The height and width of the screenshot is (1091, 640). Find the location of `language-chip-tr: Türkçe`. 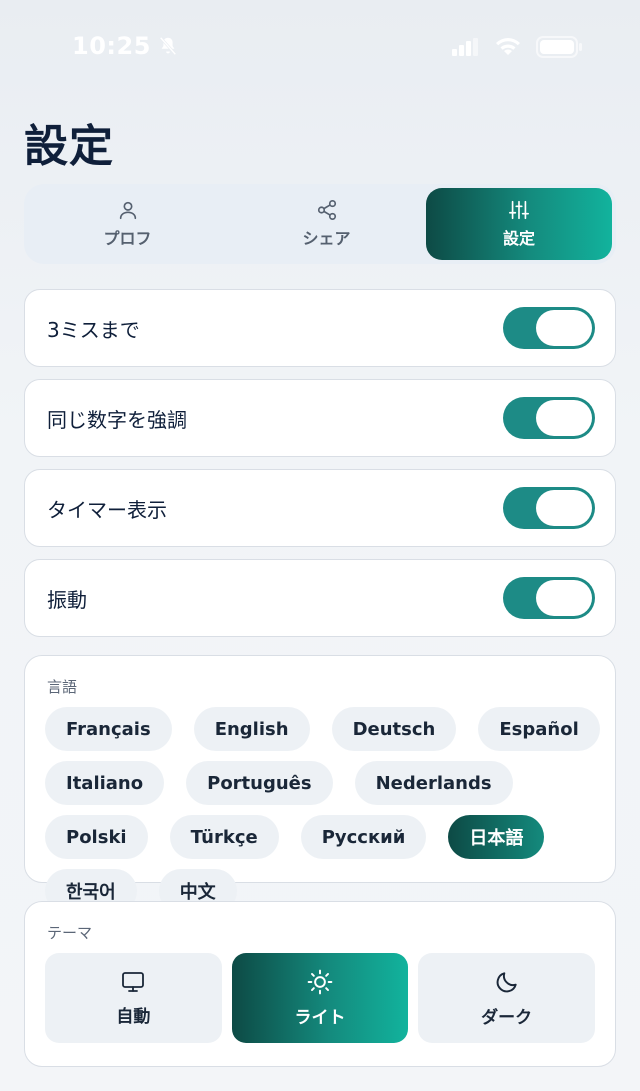

language-chip-tr: Türkçe is located at coordinates (224, 837).